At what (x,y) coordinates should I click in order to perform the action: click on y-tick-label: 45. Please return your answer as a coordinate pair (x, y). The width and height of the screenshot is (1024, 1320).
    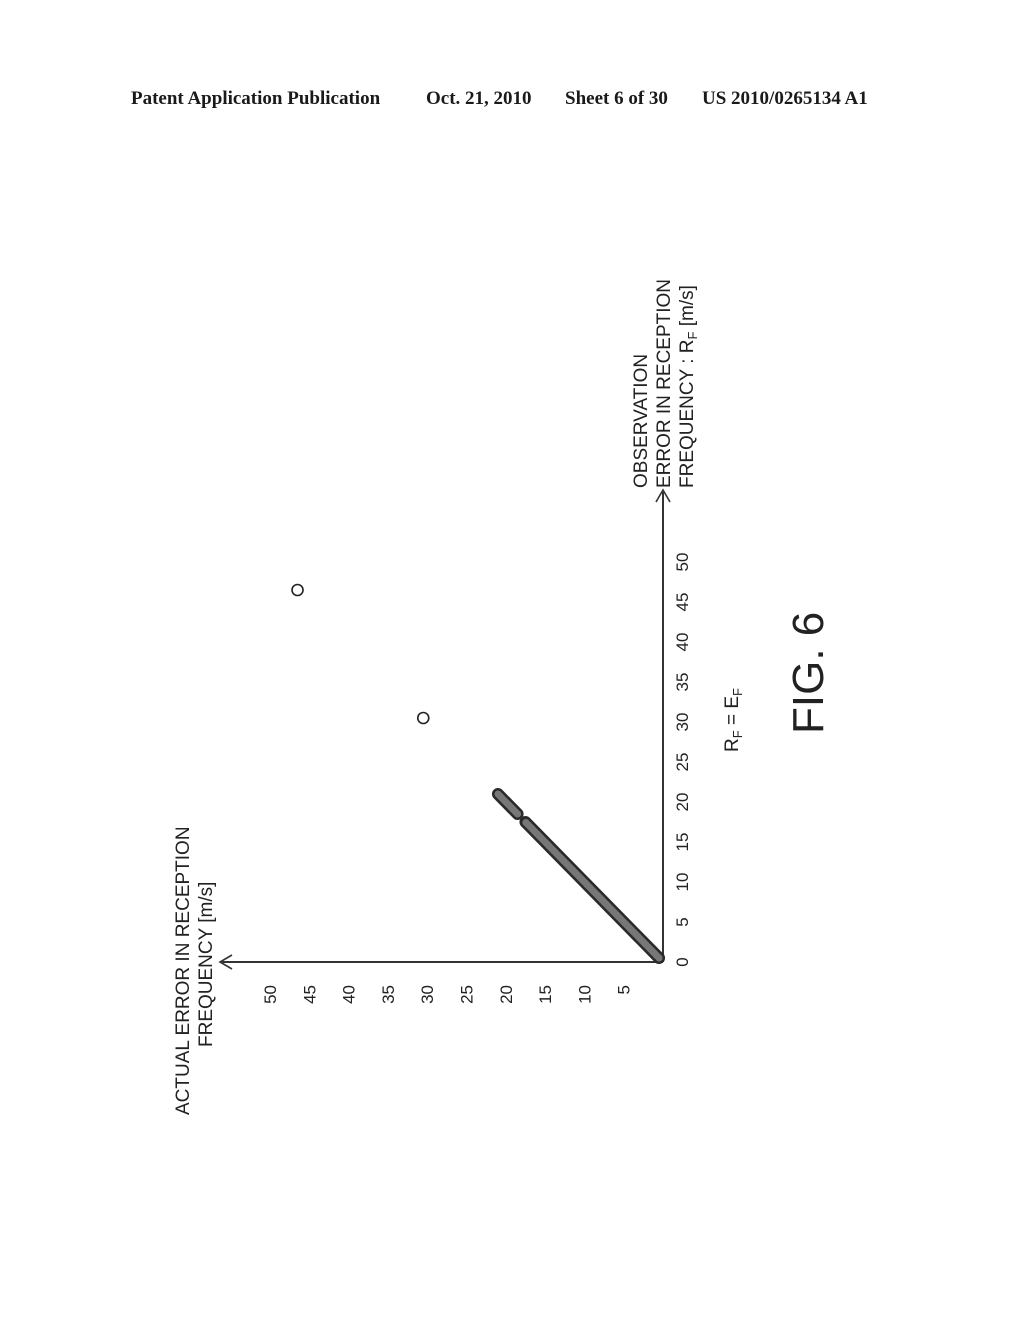
    Looking at the image, I should click on (309, 994).